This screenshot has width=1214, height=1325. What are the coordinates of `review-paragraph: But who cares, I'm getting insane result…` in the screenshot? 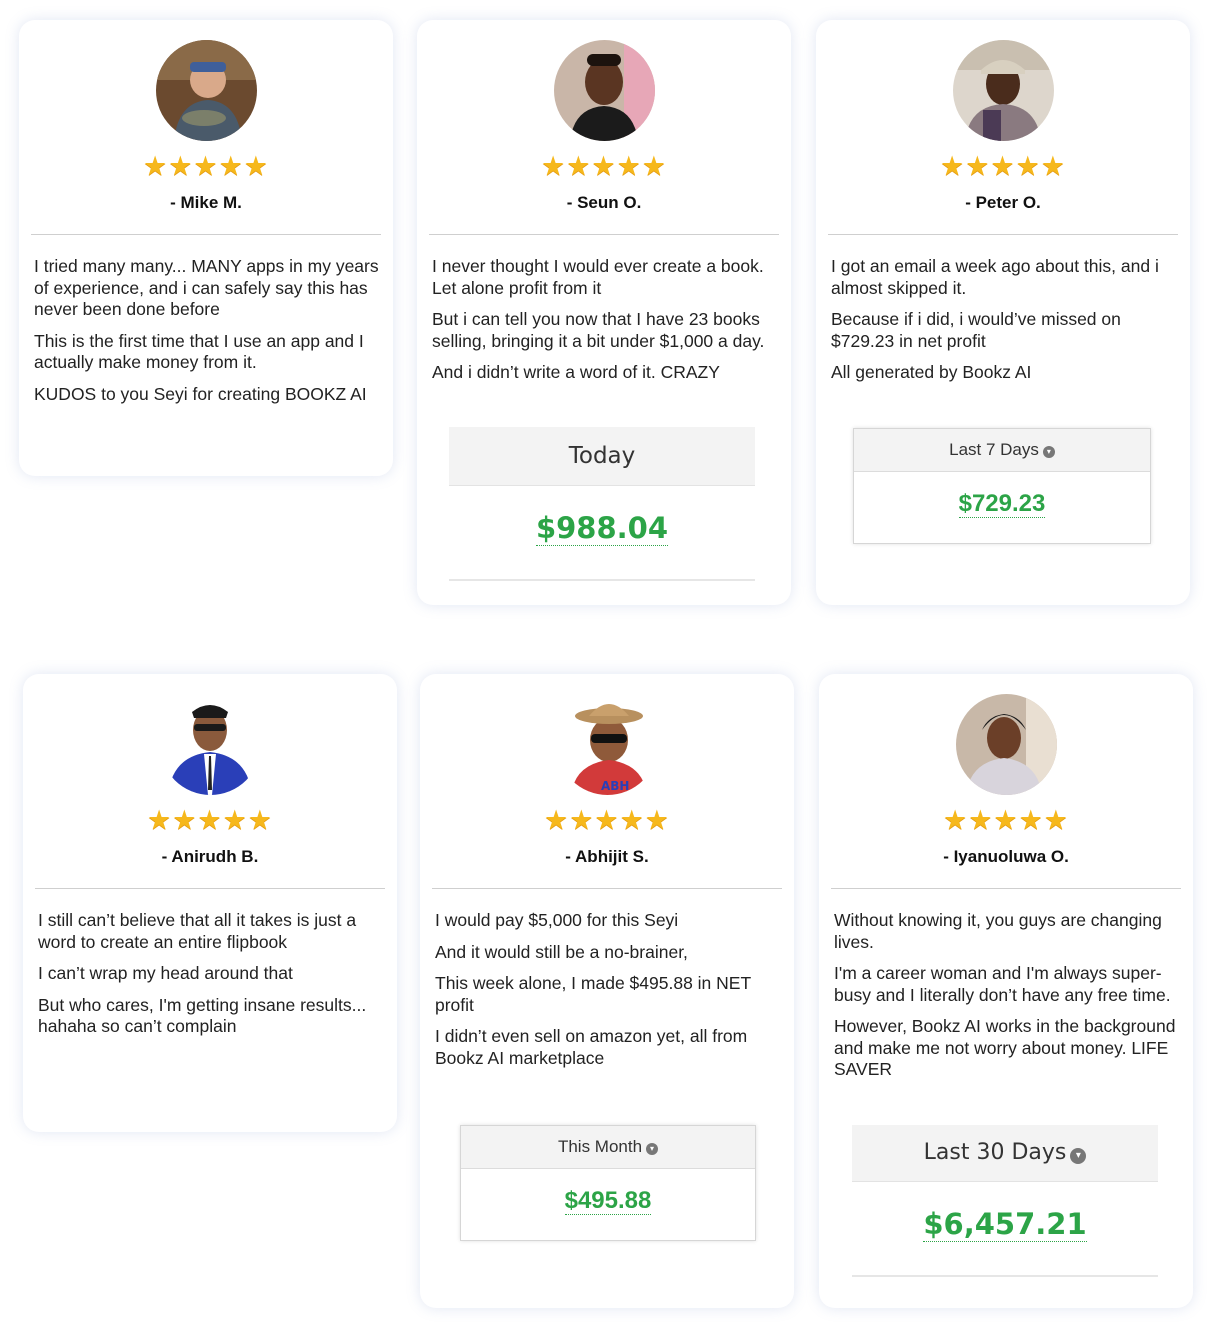 It's located at (202, 1015).